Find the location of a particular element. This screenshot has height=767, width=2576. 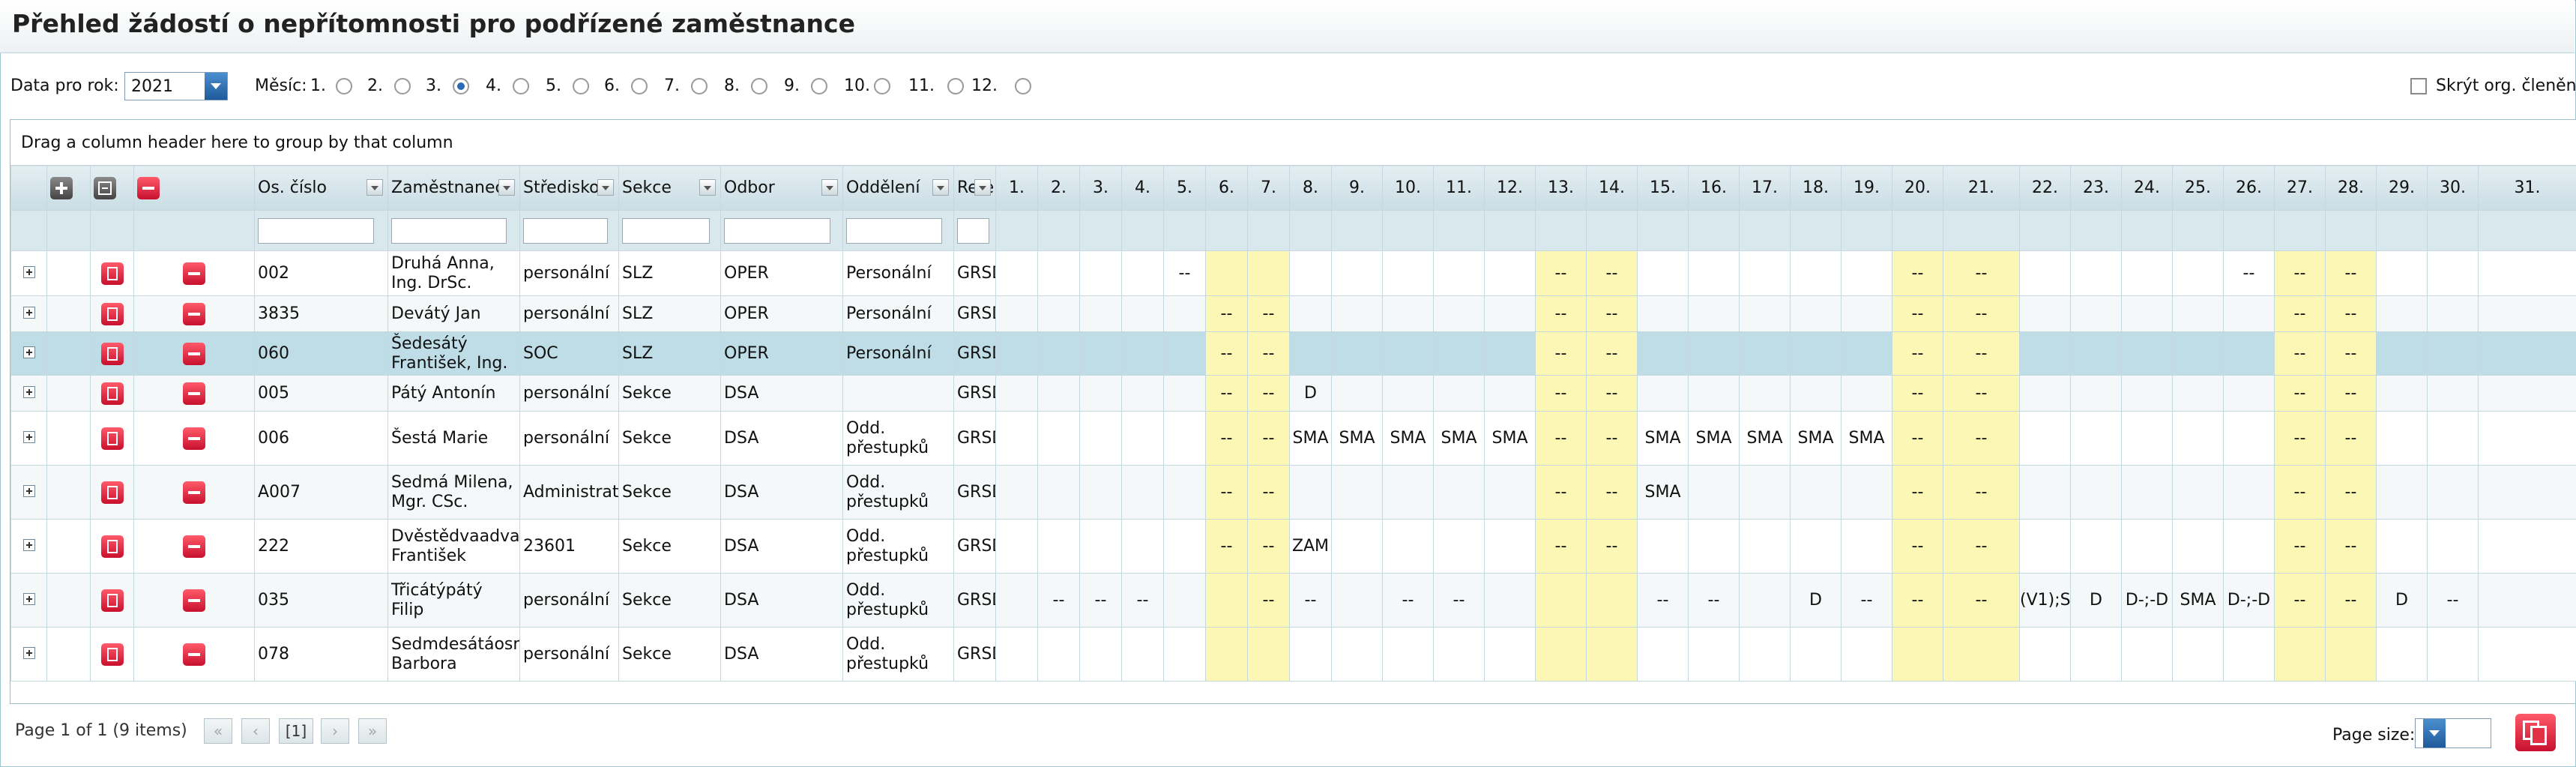

filter-menu-icon is located at coordinates (707, 187).